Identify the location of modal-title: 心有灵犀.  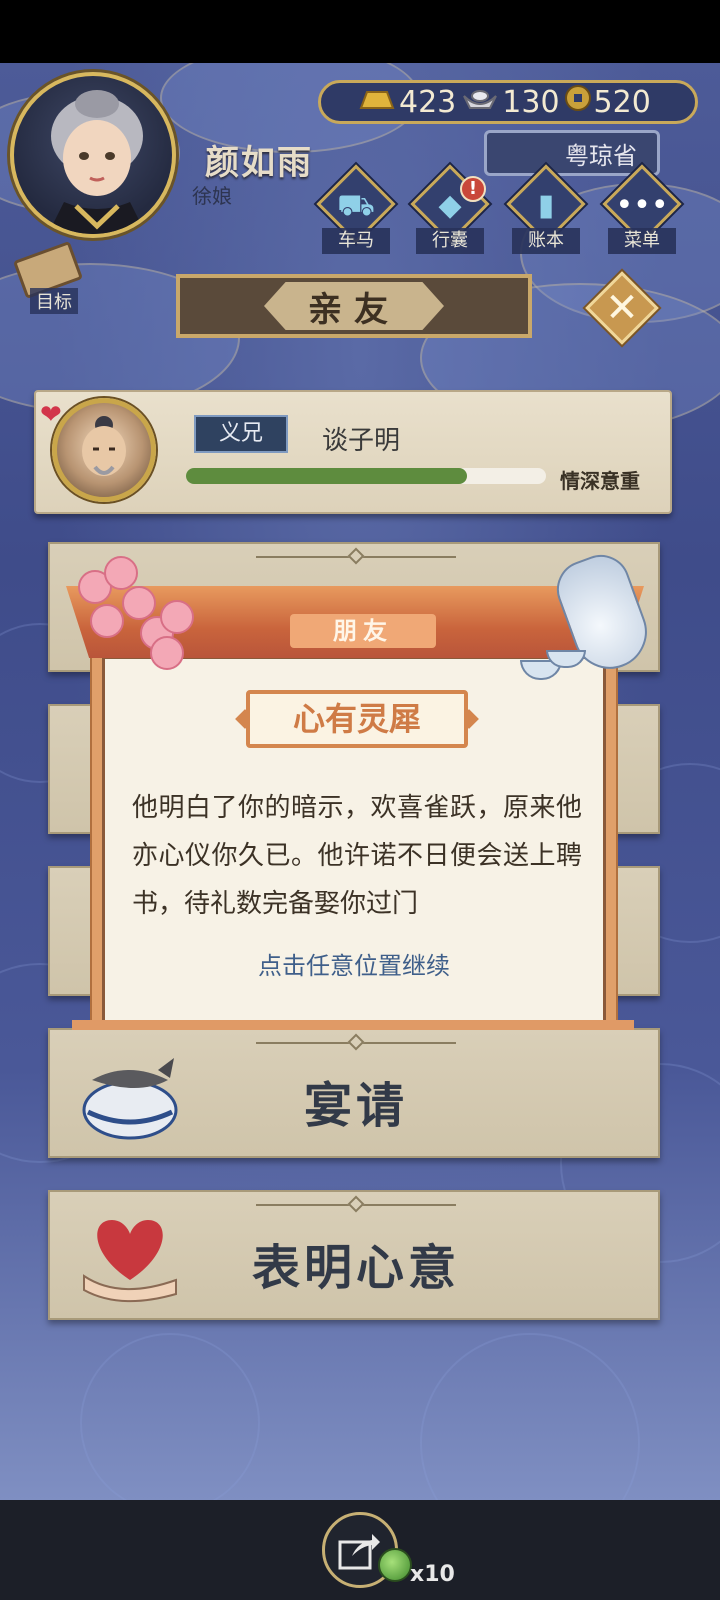
(357, 719).